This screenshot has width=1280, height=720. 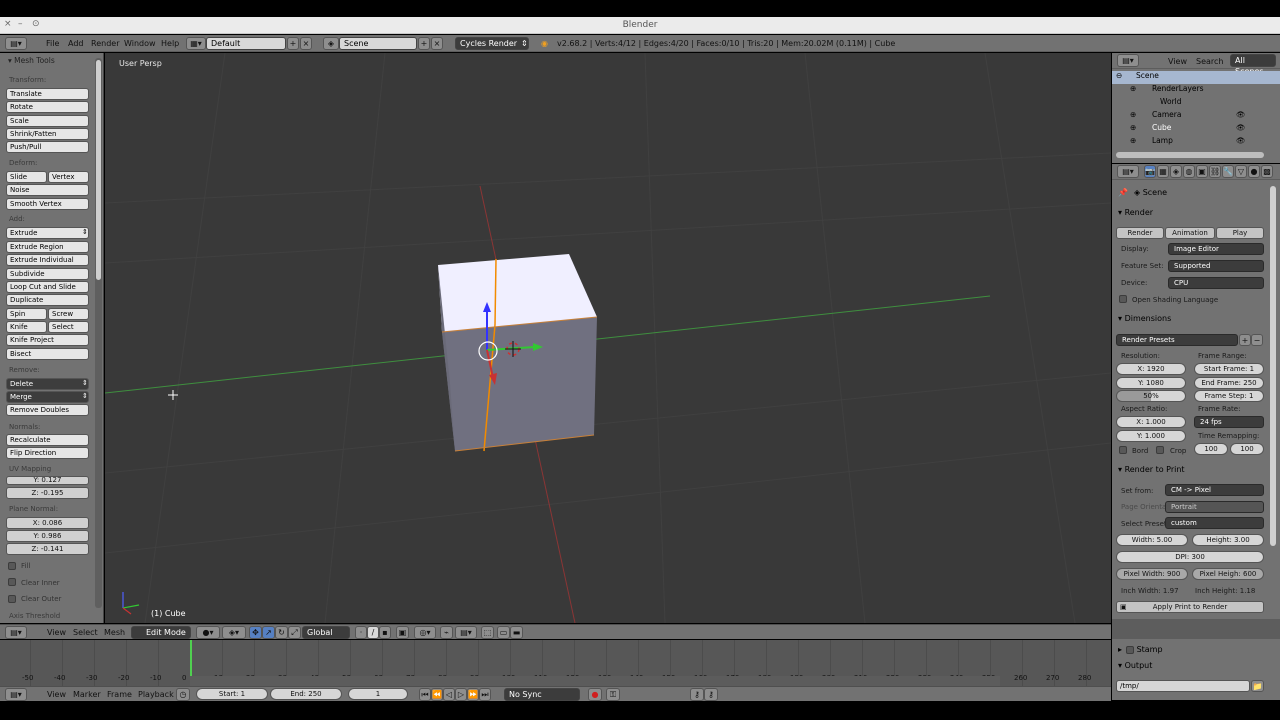 What do you see at coordinates (1196, 77) in the screenshot?
I see `outliner-row-scene: ⊖ Scene` at bounding box center [1196, 77].